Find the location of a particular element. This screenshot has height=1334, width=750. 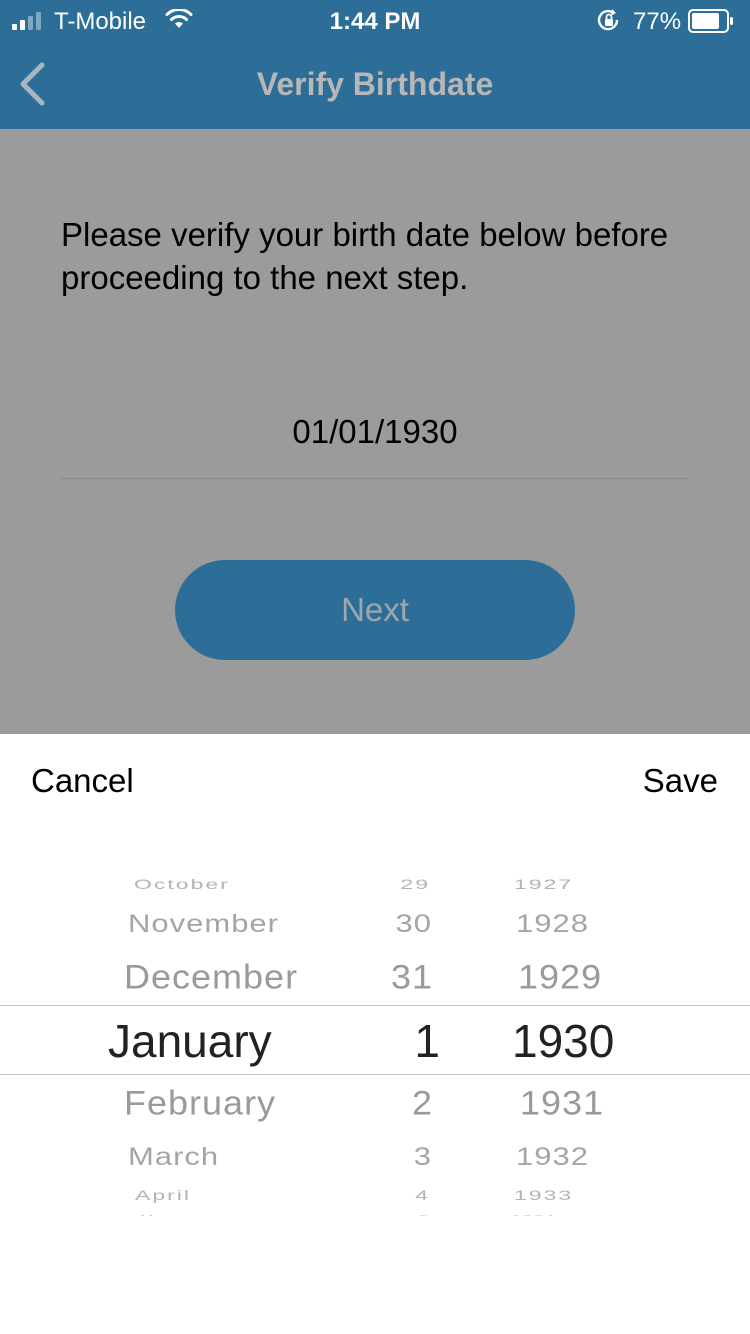

picker-year-option: 1933 is located at coordinates (543, 1195).